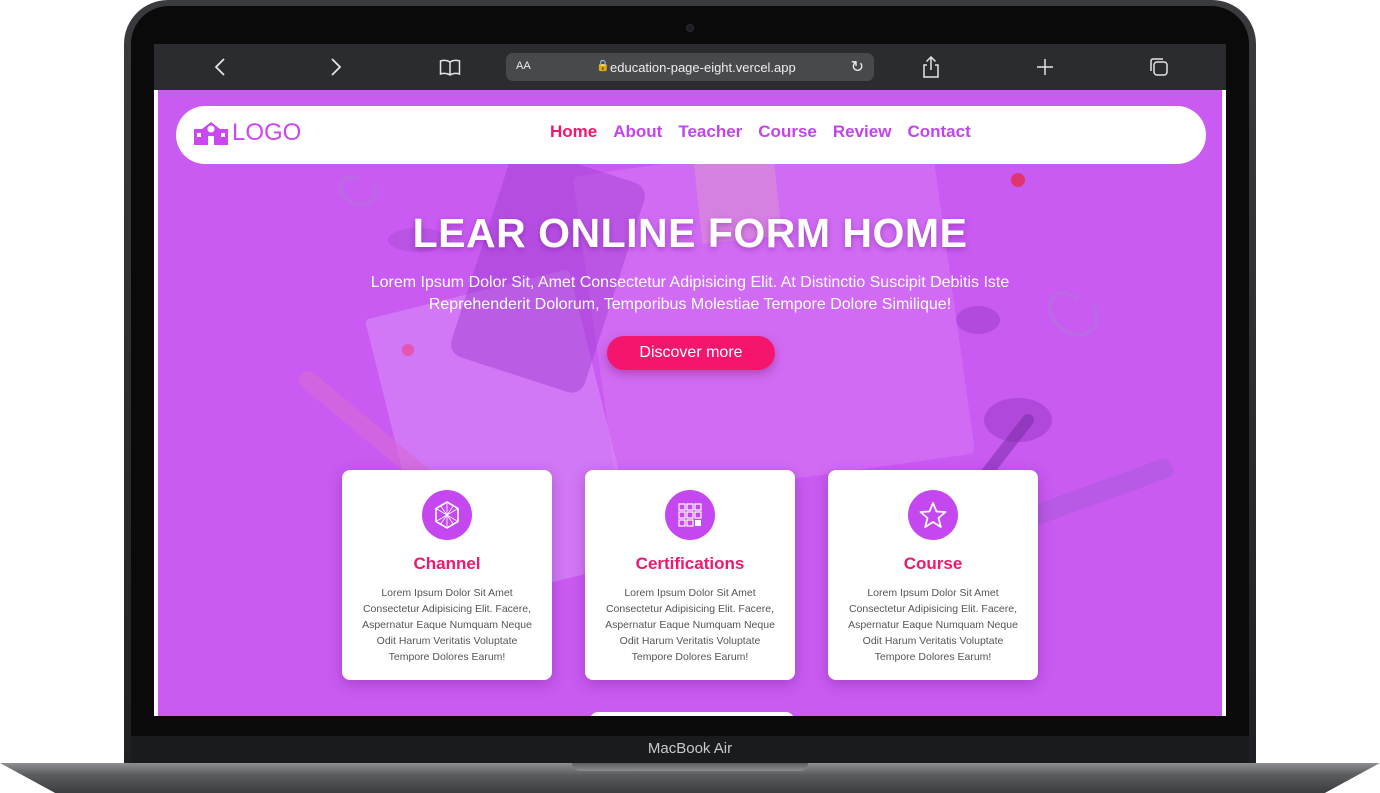  Describe the element at coordinates (857, 66) in the screenshot. I see `reload-icon: ↻` at that location.